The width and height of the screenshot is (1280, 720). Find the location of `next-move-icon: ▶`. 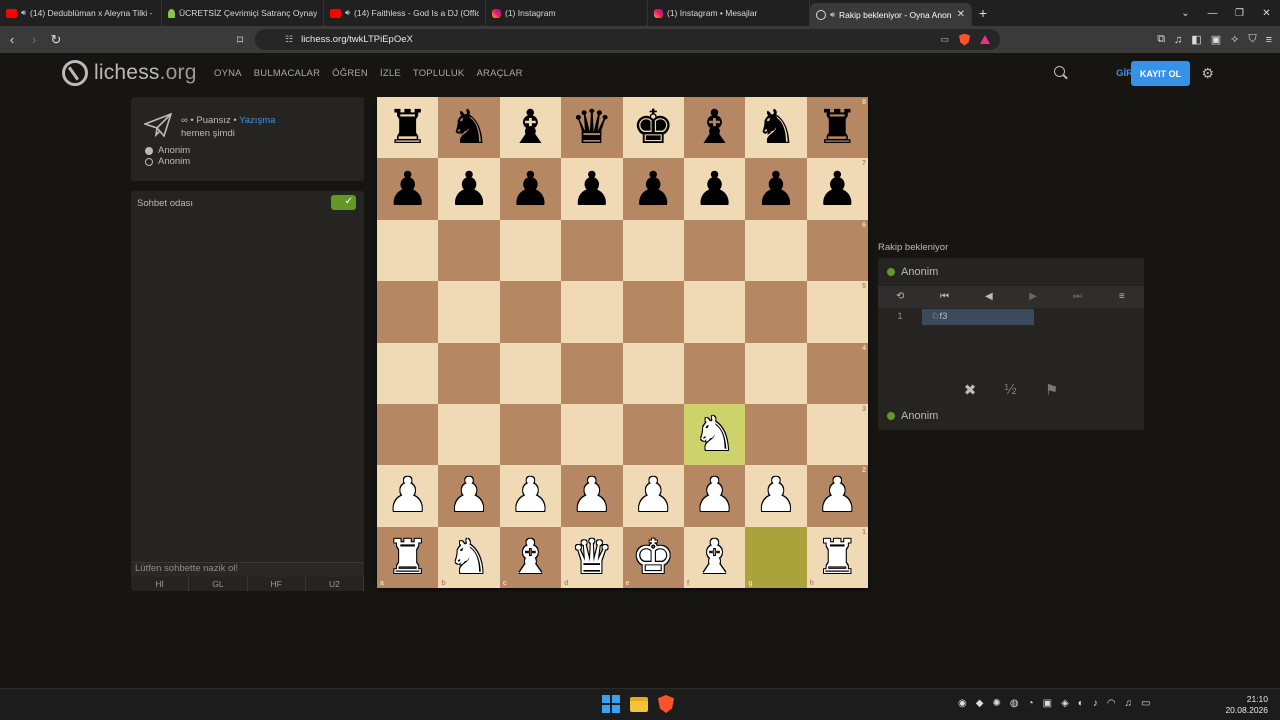

next-move-icon: ▶ is located at coordinates (1033, 297).